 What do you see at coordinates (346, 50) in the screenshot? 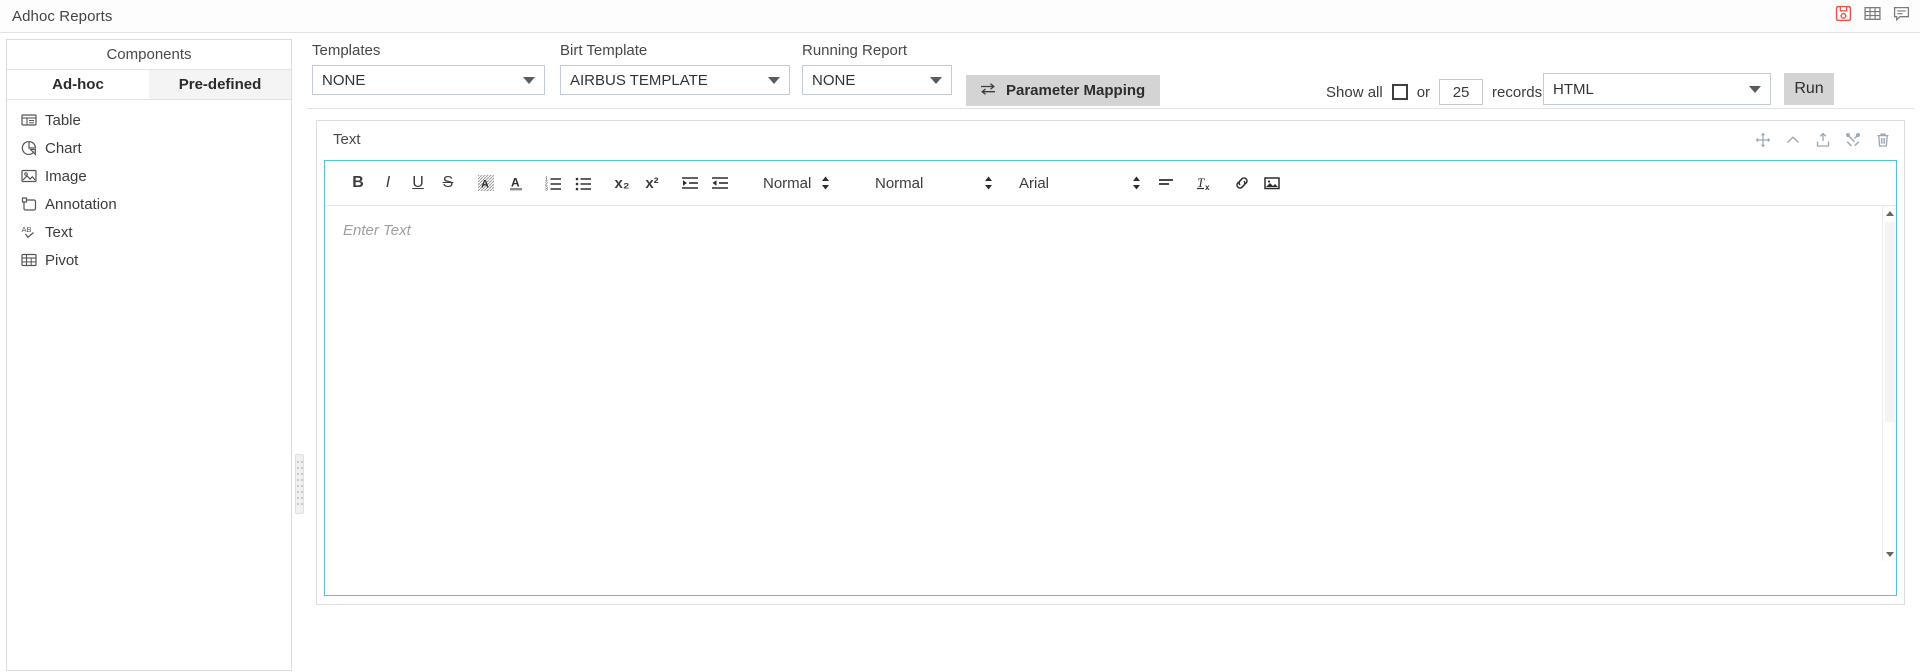
I see `templates-label: Templates` at bounding box center [346, 50].